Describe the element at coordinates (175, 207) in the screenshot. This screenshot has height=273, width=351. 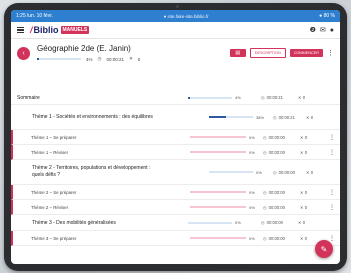
I see `subchapter-row: Thème 2 – Réviser 0% ◷ 00:00:00 ✕ 0 ⋮` at that location.